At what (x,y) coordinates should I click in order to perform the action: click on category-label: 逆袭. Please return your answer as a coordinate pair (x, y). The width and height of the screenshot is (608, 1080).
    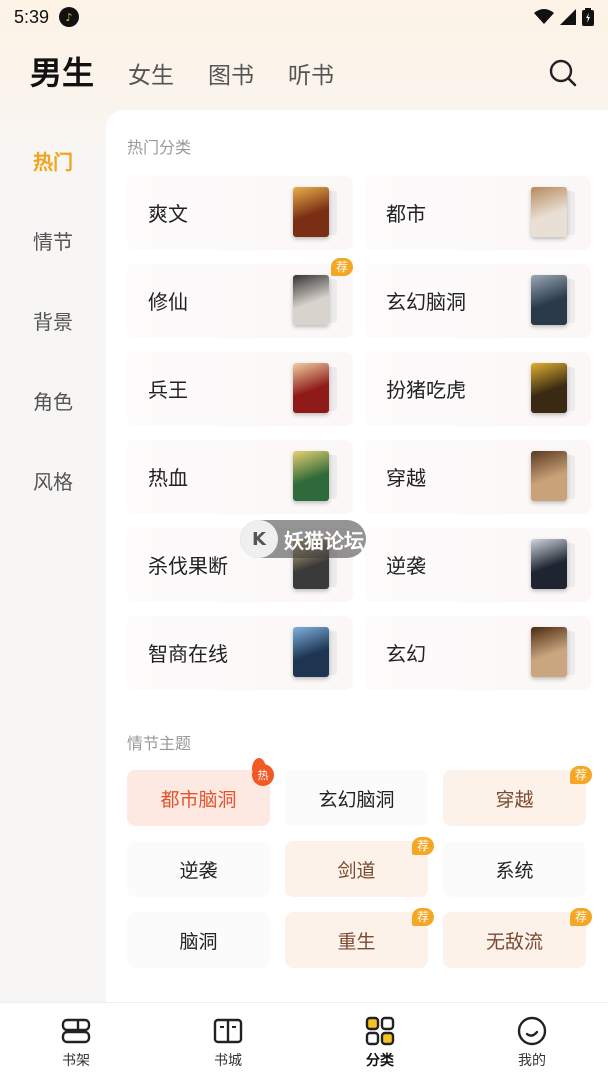
    Looking at the image, I should click on (406, 566).